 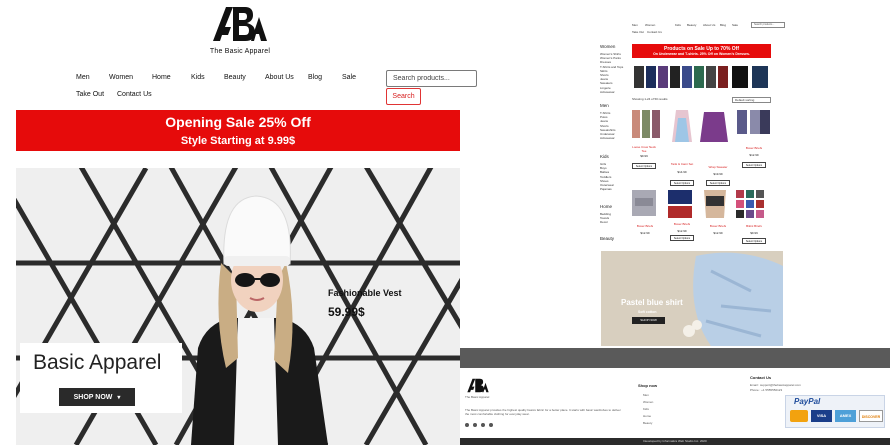 What do you see at coordinates (692, 298) in the screenshot?
I see `promo-banner: Pastel blue shirt Soft cotton SHOP NOW` at bounding box center [692, 298].